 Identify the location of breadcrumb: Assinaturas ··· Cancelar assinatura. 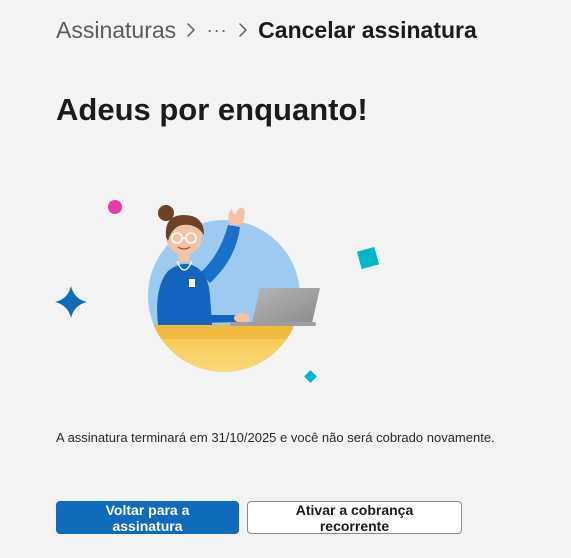
(266, 30).